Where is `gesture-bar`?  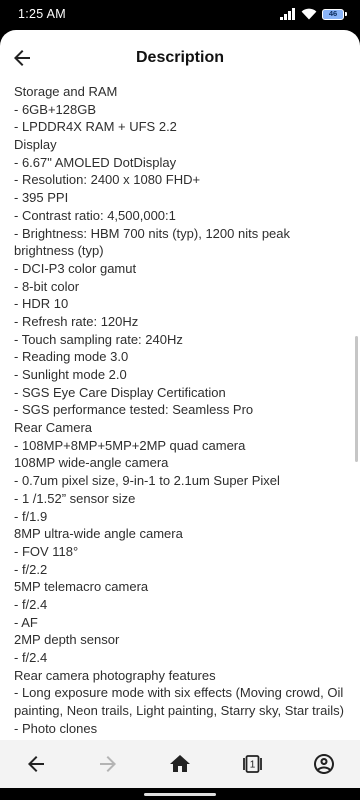 gesture-bar is located at coordinates (180, 794).